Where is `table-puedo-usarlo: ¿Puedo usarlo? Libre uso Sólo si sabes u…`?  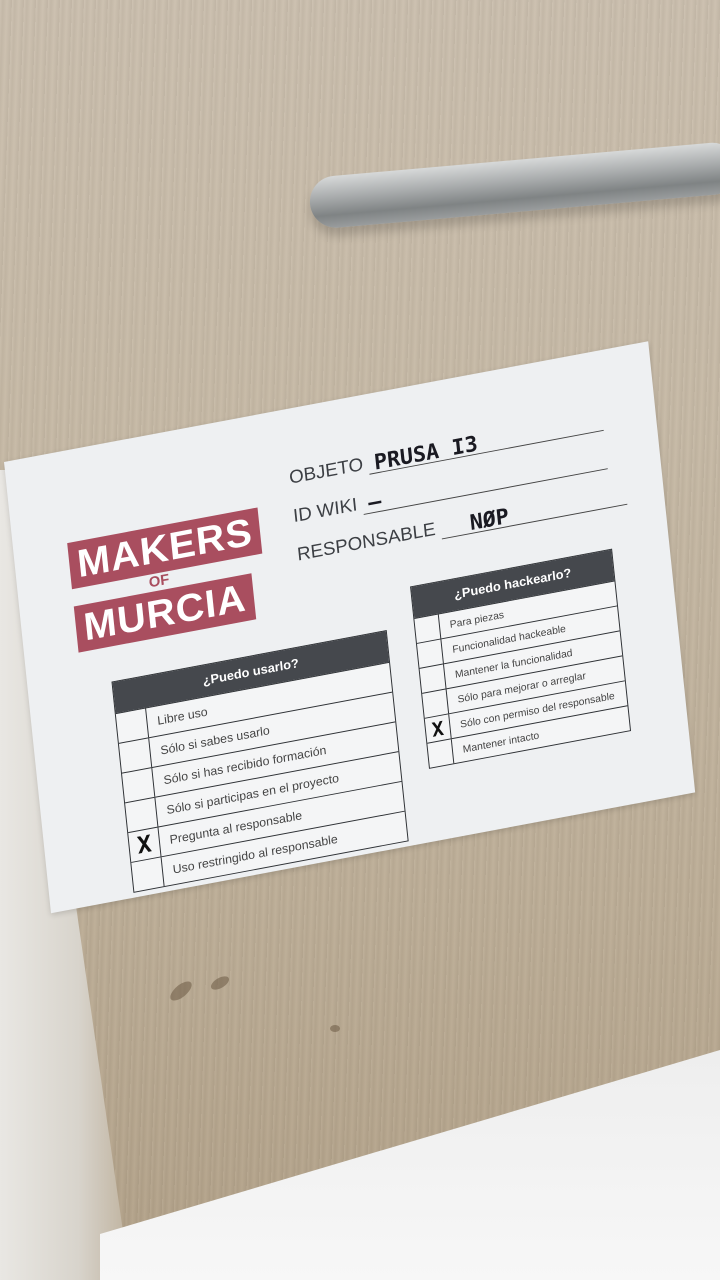
table-puedo-usarlo: ¿Puedo usarlo? Libre uso Sólo si sabes u… is located at coordinates (260, 761).